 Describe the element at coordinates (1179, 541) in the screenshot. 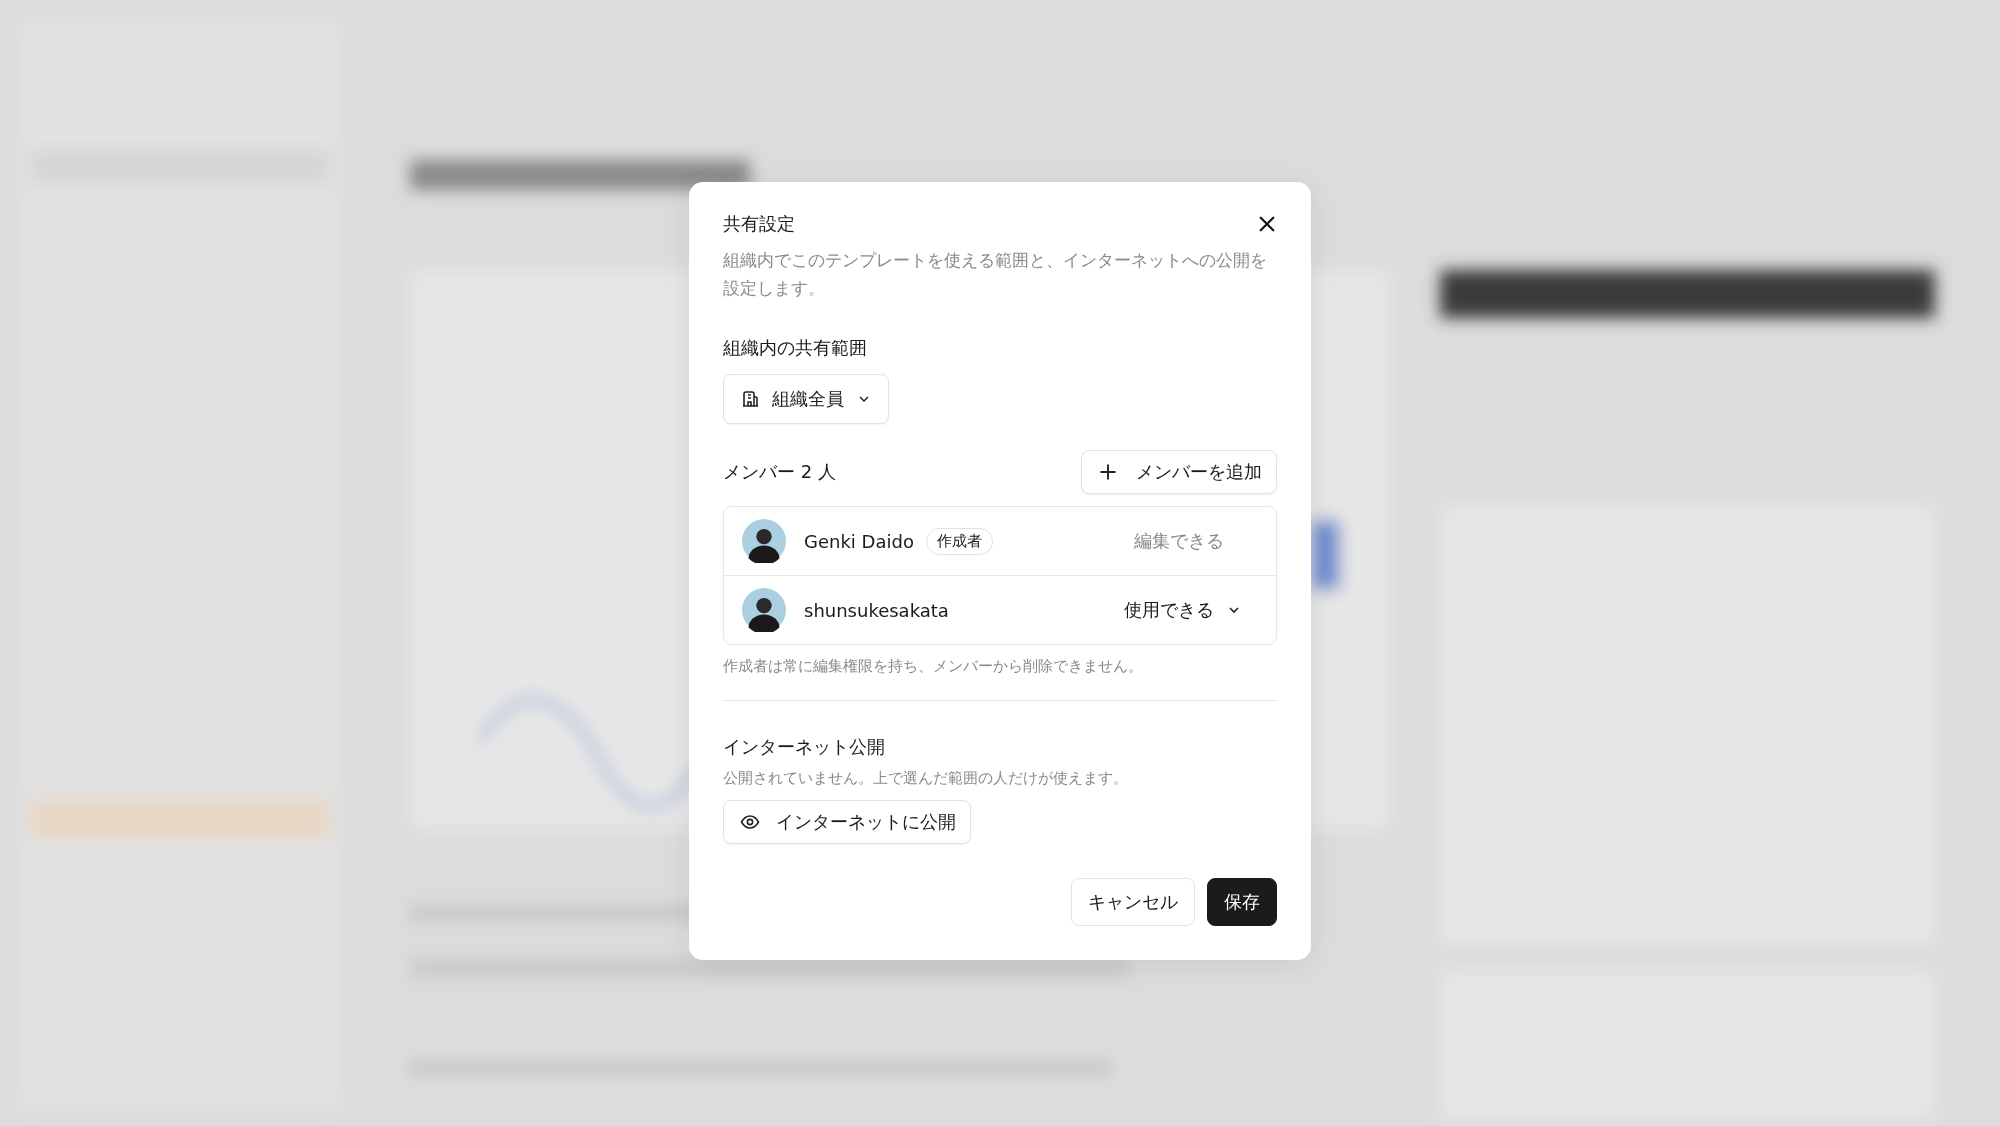

I see `permission-label: 編集できる` at that location.